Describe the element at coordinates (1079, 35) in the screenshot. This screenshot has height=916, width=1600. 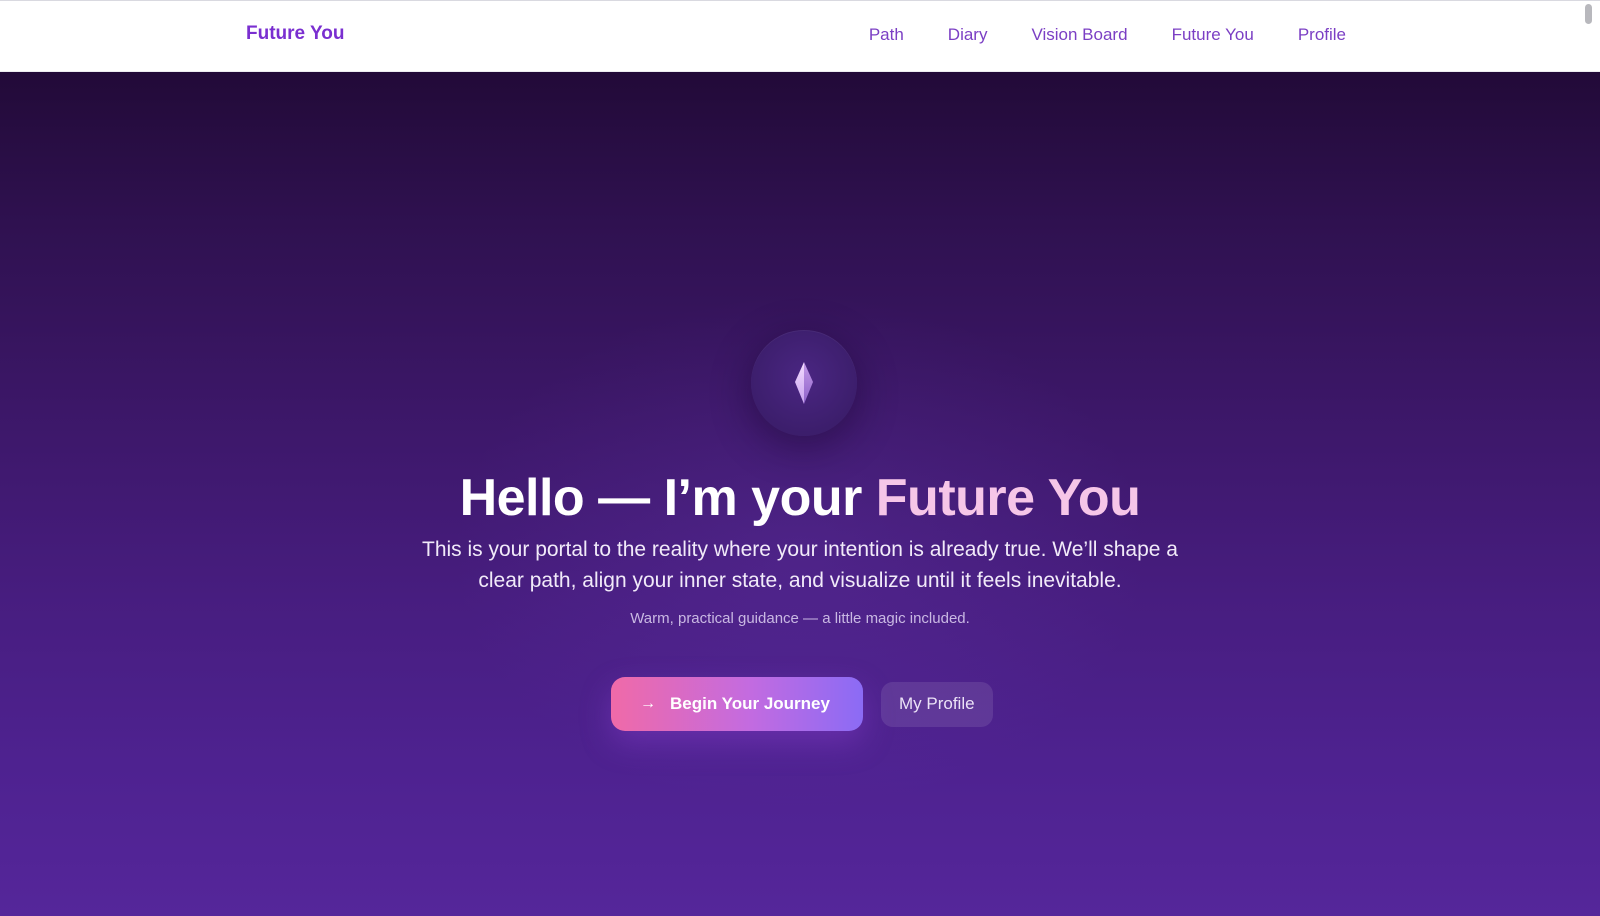
I see `nav-link-vision-board: Vision Board` at that location.